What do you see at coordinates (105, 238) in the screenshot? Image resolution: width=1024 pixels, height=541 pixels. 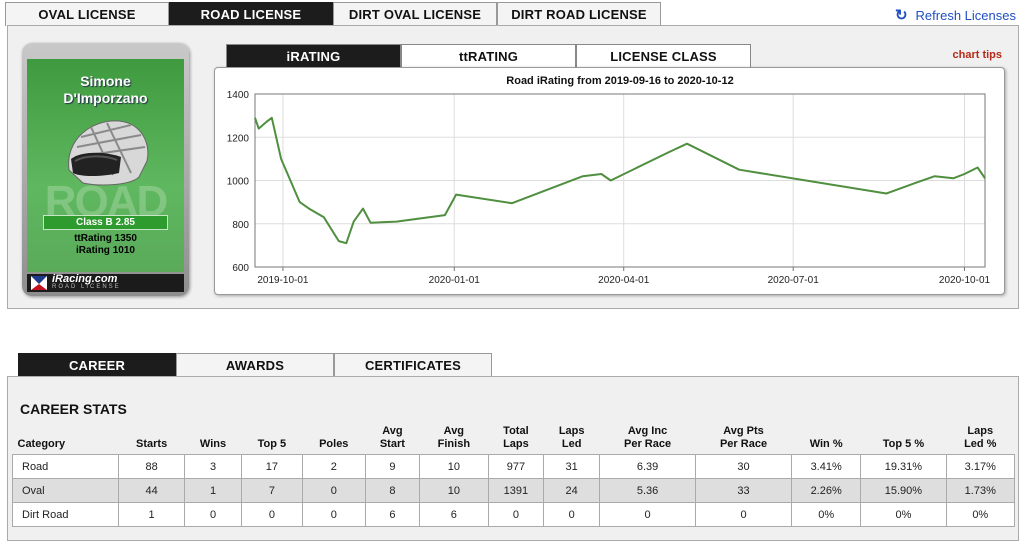 I see `card-ttrating: ttRating 1350` at bounding box center [105, 238].